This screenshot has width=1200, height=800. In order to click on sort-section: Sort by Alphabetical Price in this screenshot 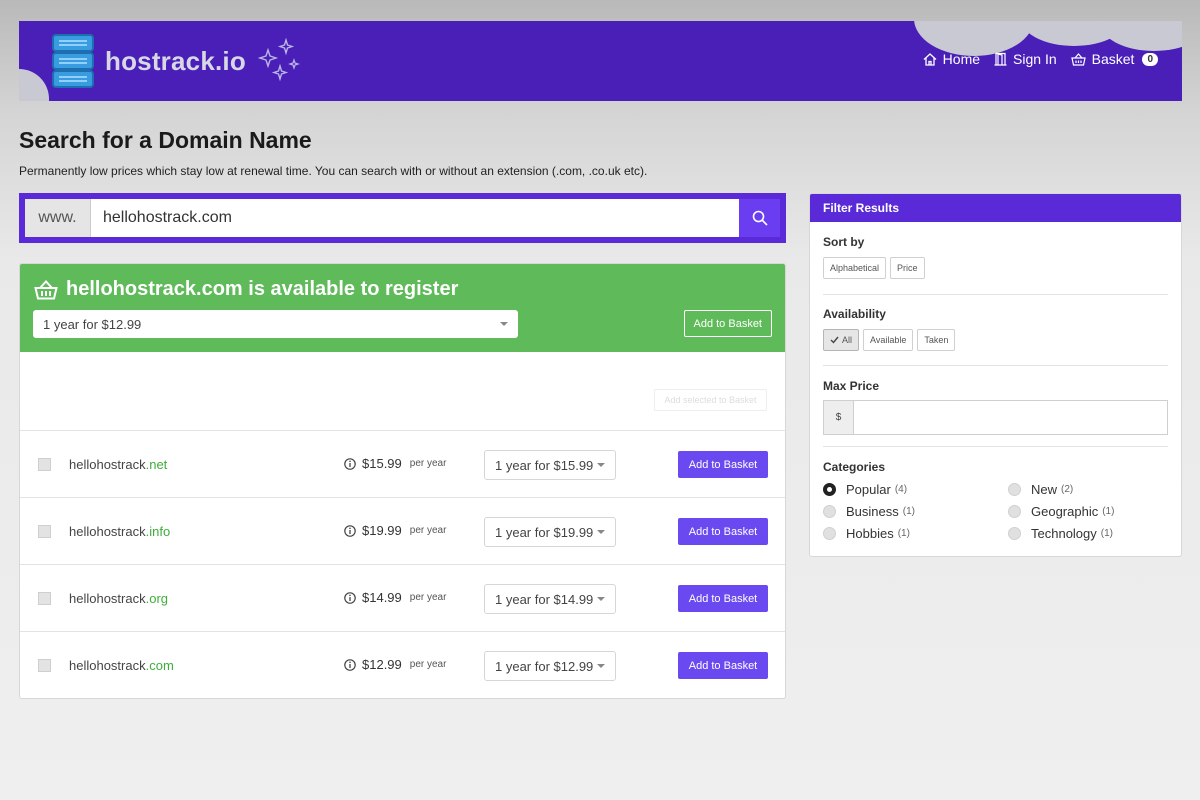, I will do `click(995, 257)`.